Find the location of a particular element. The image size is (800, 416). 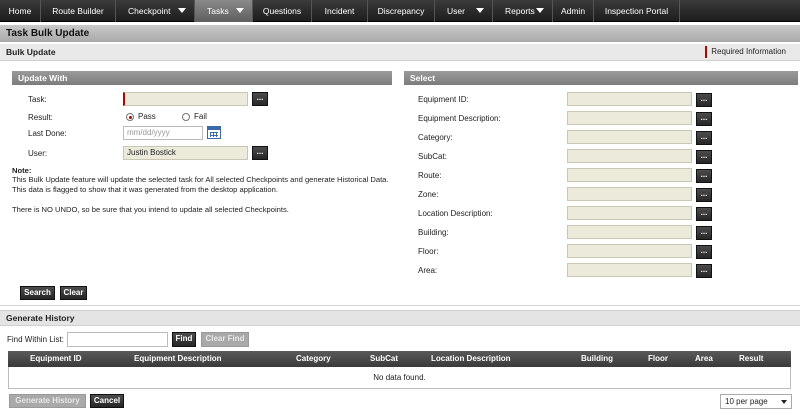

floor-input is located at coordinates (629, 251).